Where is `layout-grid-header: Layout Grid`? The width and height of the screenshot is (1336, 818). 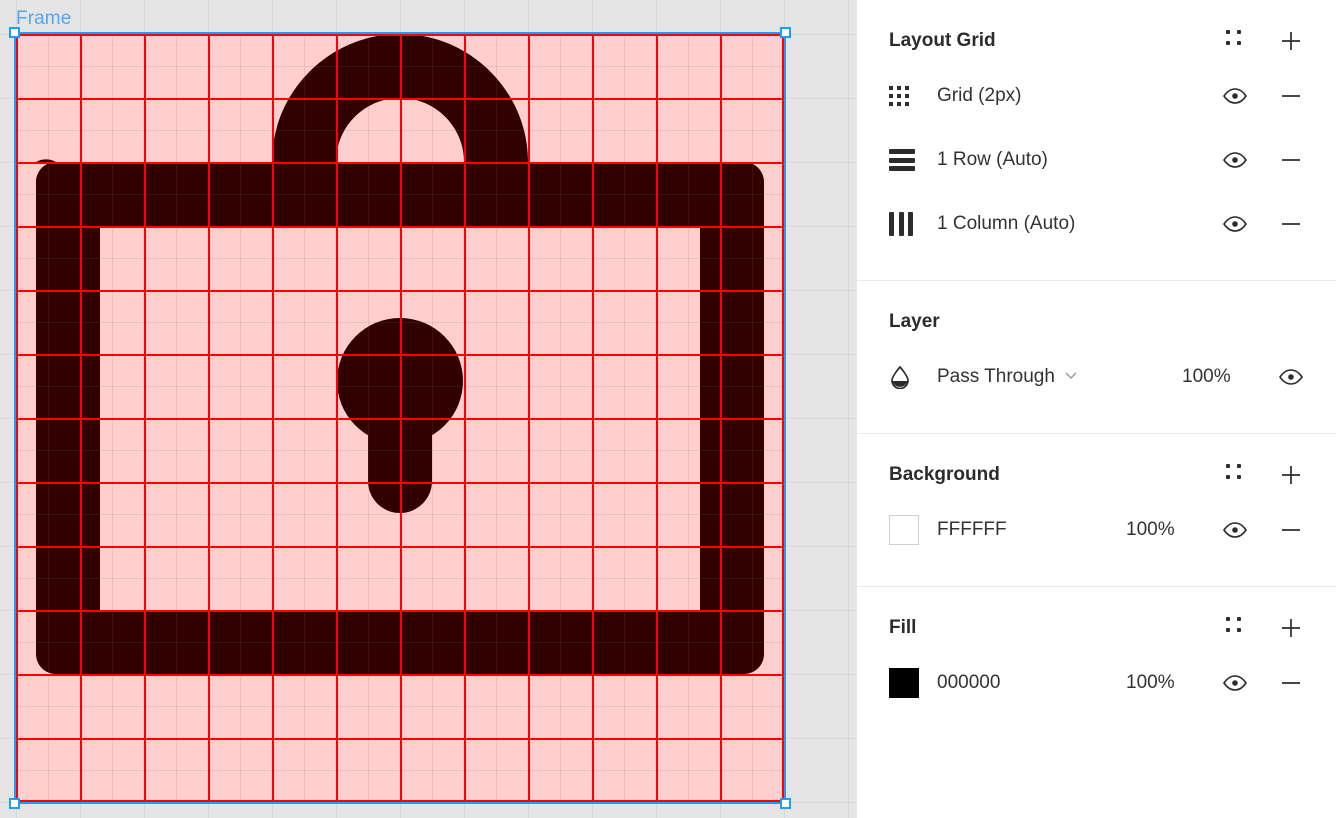 layout-grid-header: Layout Grid is located at coordinates (1096, 32).